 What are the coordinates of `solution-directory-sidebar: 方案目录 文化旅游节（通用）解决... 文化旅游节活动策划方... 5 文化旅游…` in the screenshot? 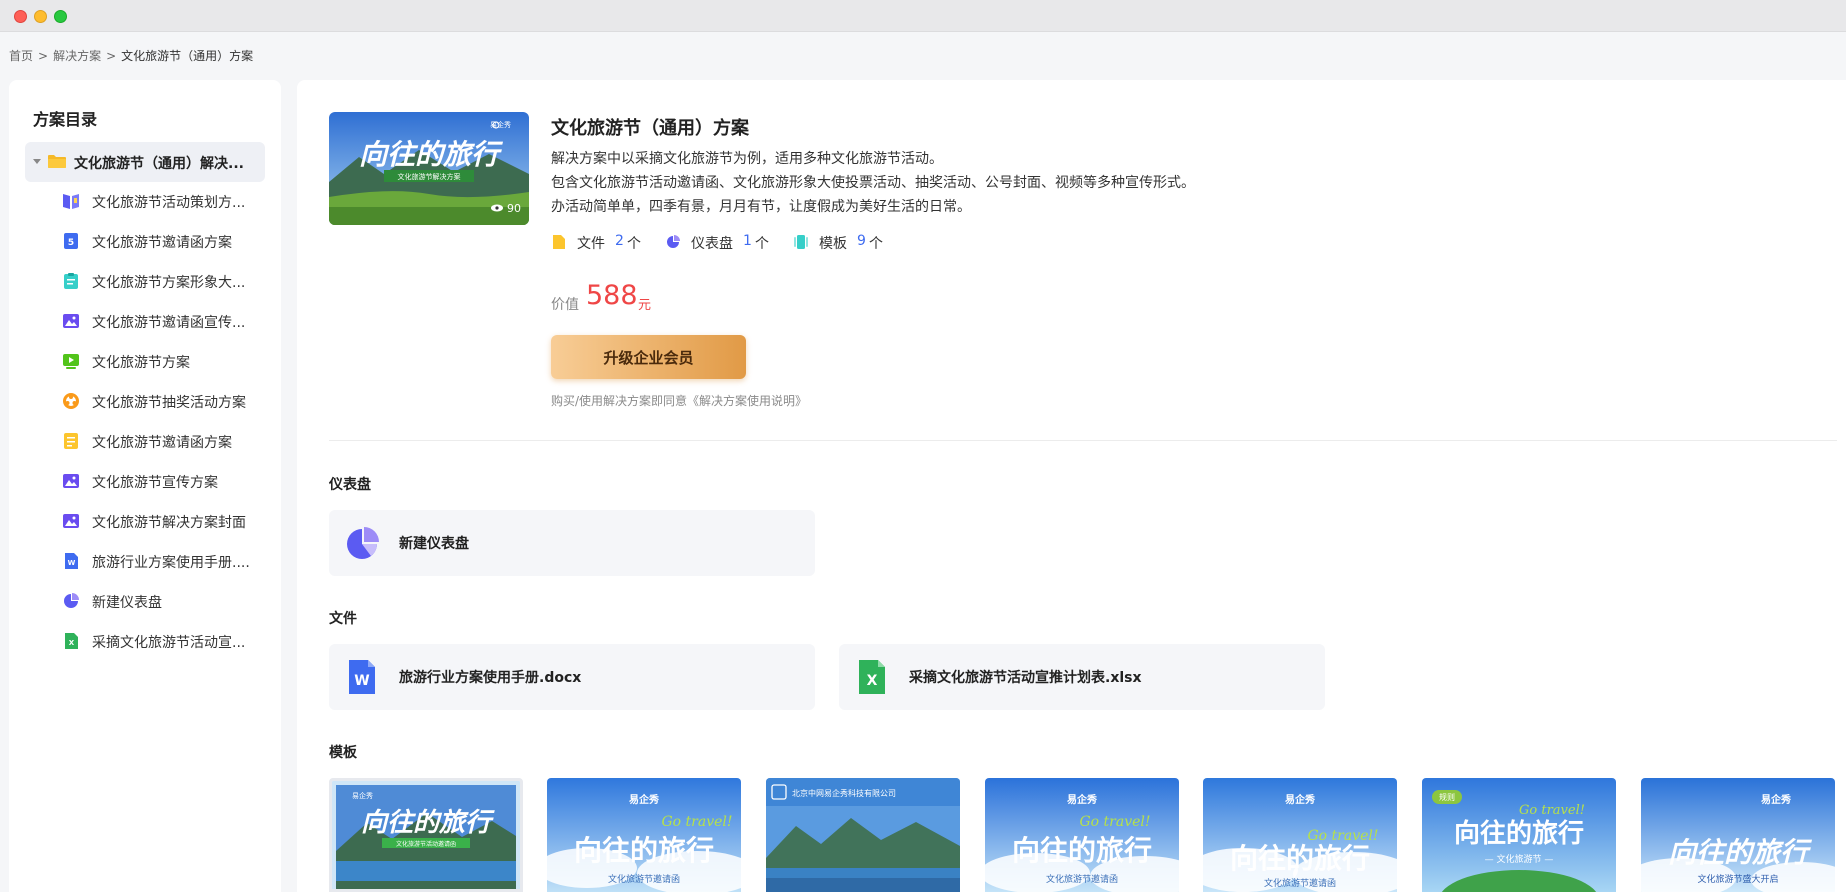 It's located at (145, 486).